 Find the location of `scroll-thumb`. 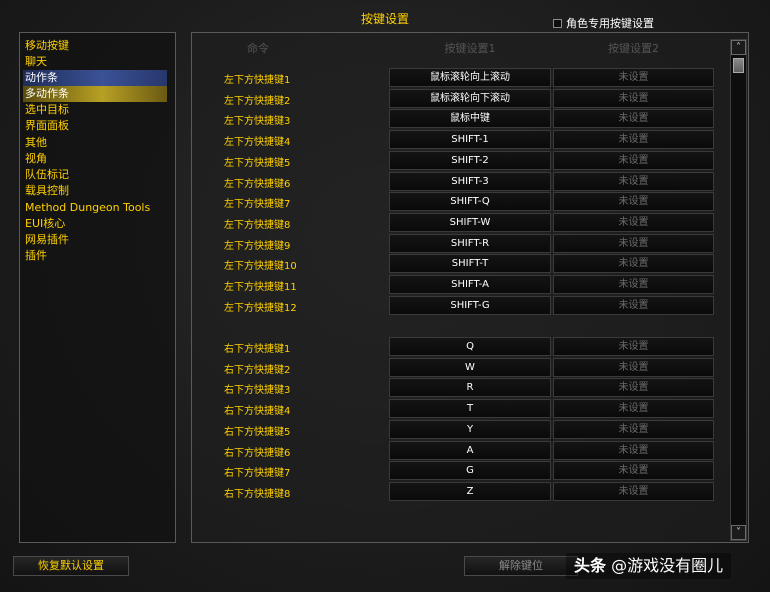

scroll-thumb is located at coordinates (738, 65).